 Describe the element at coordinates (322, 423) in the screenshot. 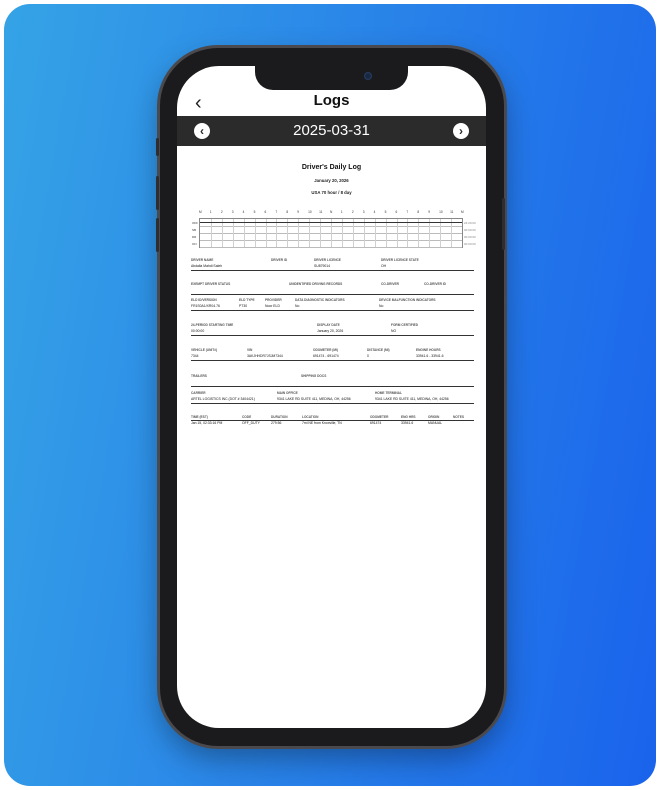

I see `section-value: 7mi NE from Knoxville, TN` at that location.